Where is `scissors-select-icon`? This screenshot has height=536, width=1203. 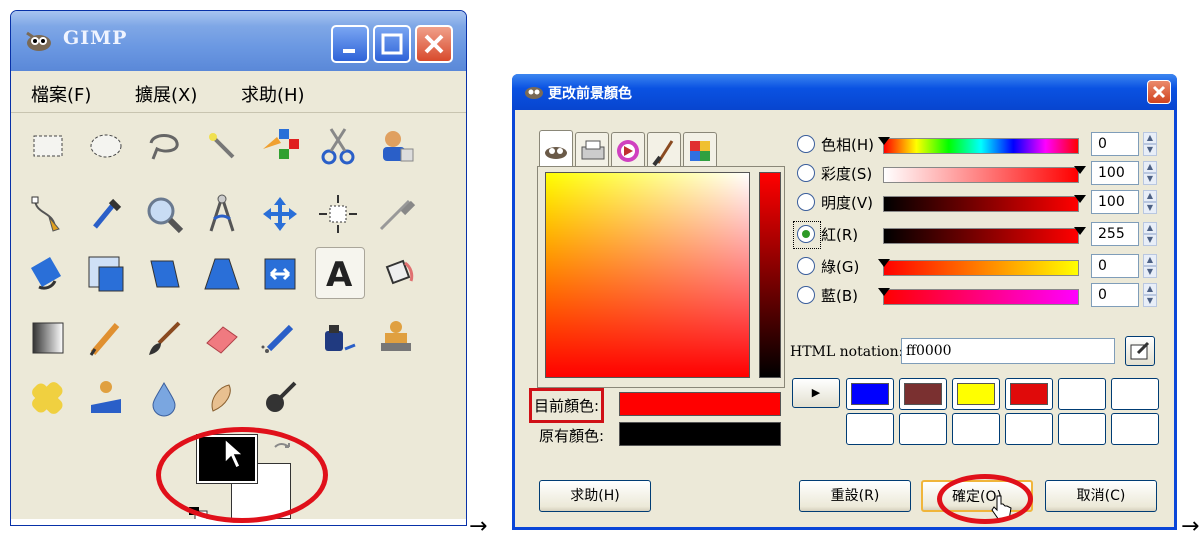
scissors-select-icon is located at coordinates (338, 146).